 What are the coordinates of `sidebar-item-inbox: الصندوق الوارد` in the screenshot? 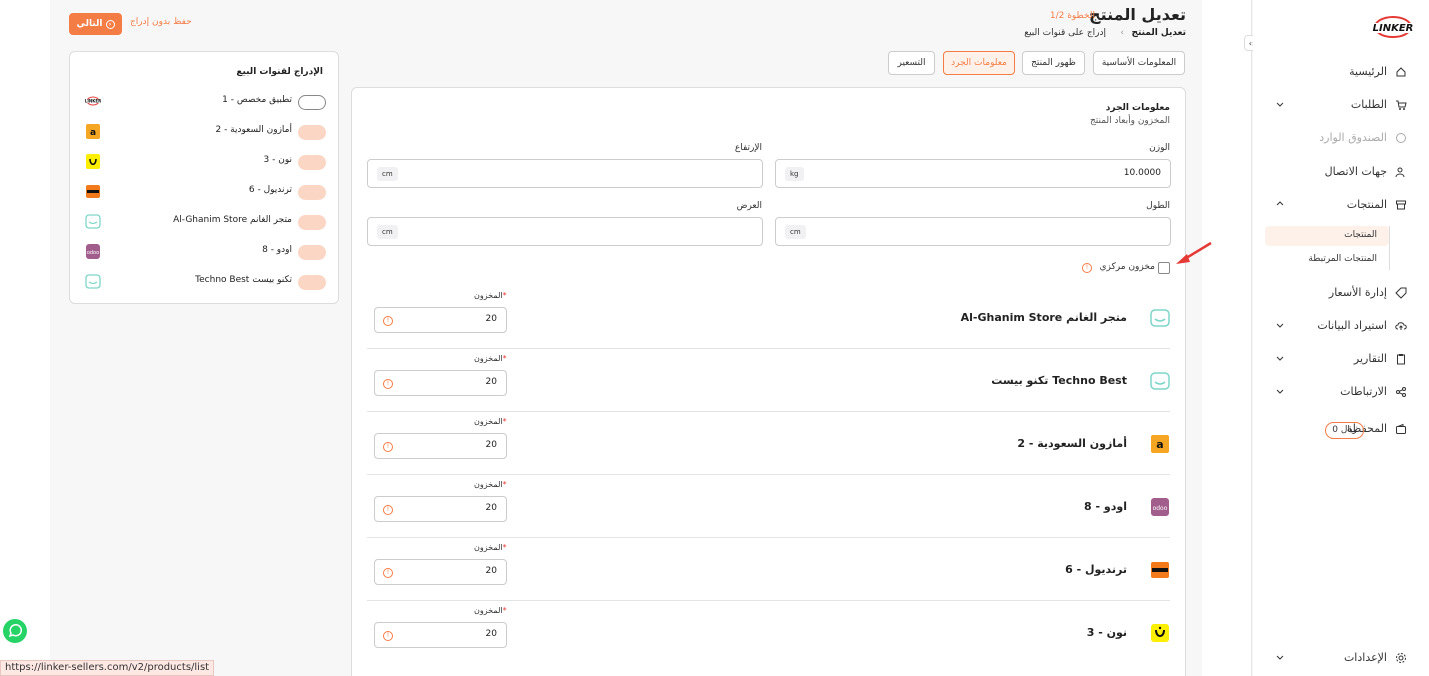 It's located at (1341, 138).